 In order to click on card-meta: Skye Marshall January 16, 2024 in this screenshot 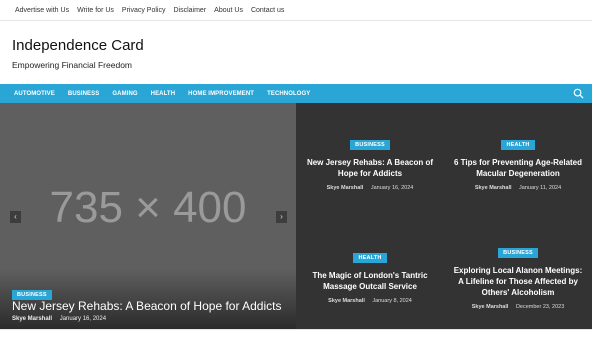, I will do `click(370, 188)`.